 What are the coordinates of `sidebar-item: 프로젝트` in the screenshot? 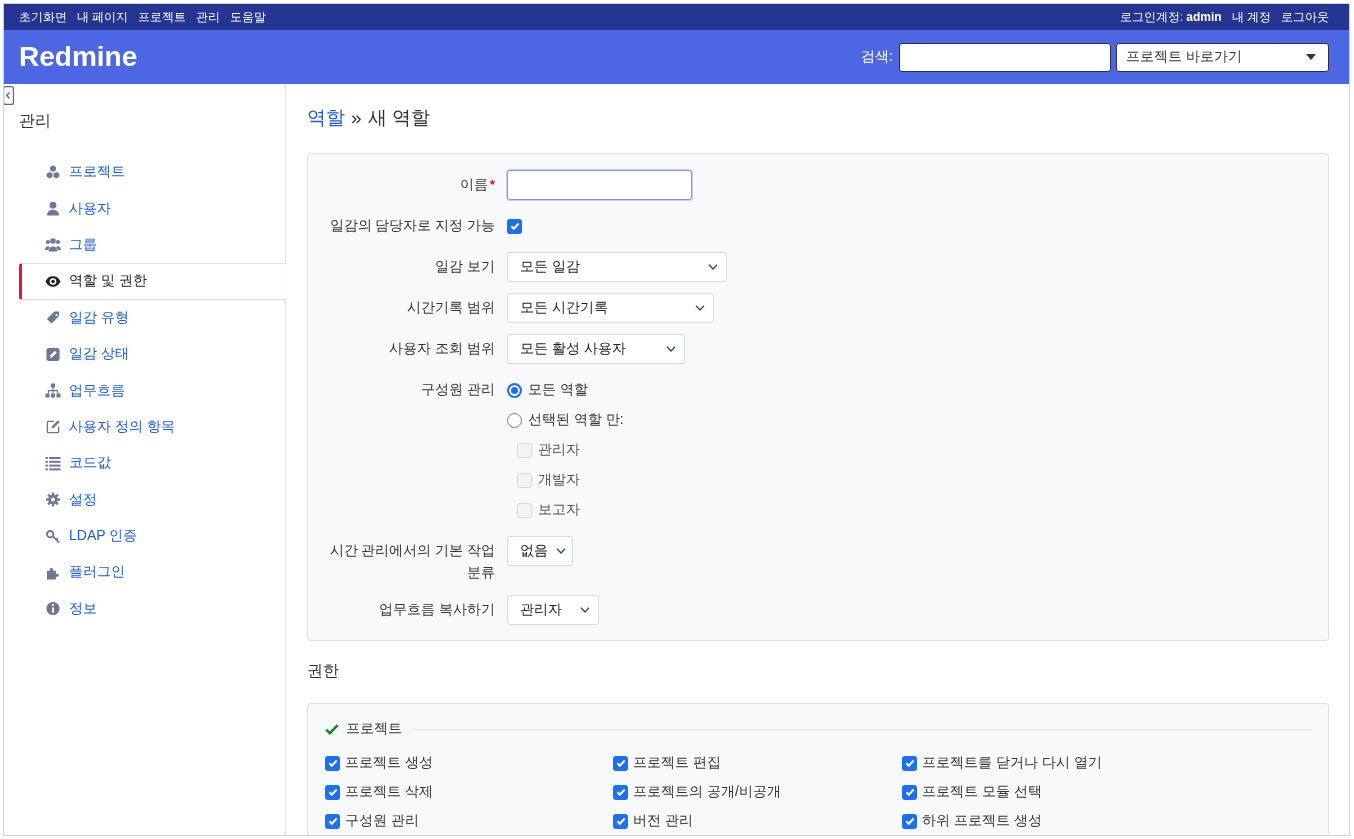 It's located at (152, 172).